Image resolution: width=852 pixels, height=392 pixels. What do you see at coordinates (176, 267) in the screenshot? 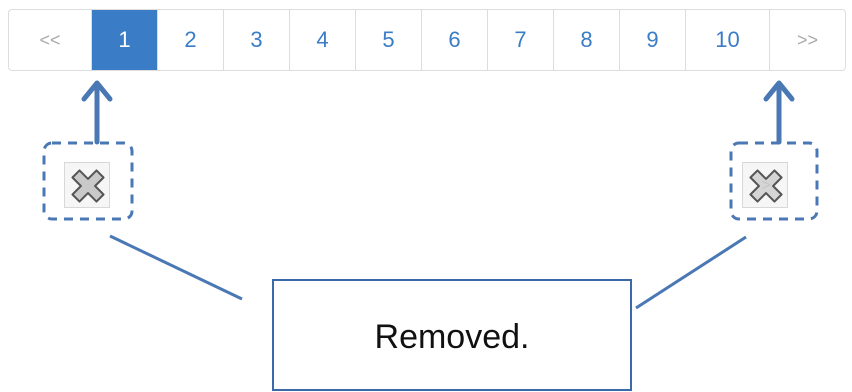
I see `left-connector-line` at bounding box center [176, 267].